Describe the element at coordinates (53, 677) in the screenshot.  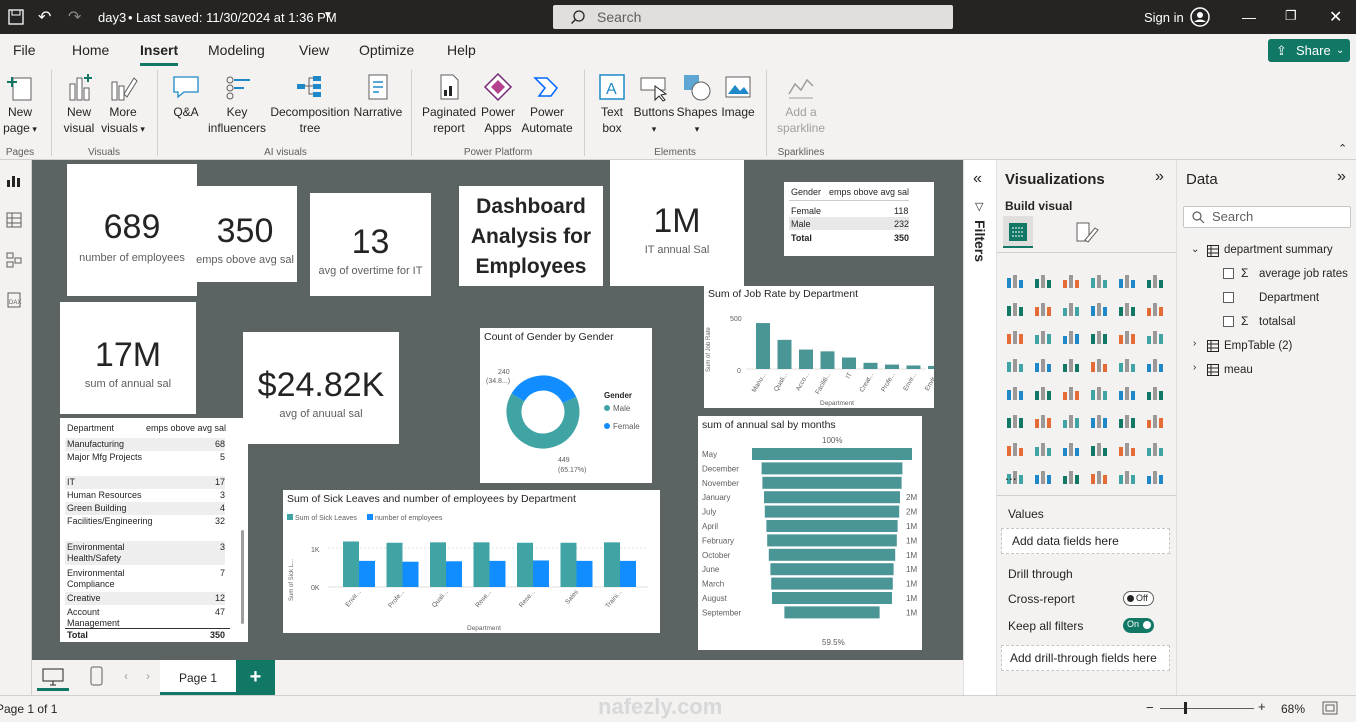
I see `desktop-layout-icon` at that location.